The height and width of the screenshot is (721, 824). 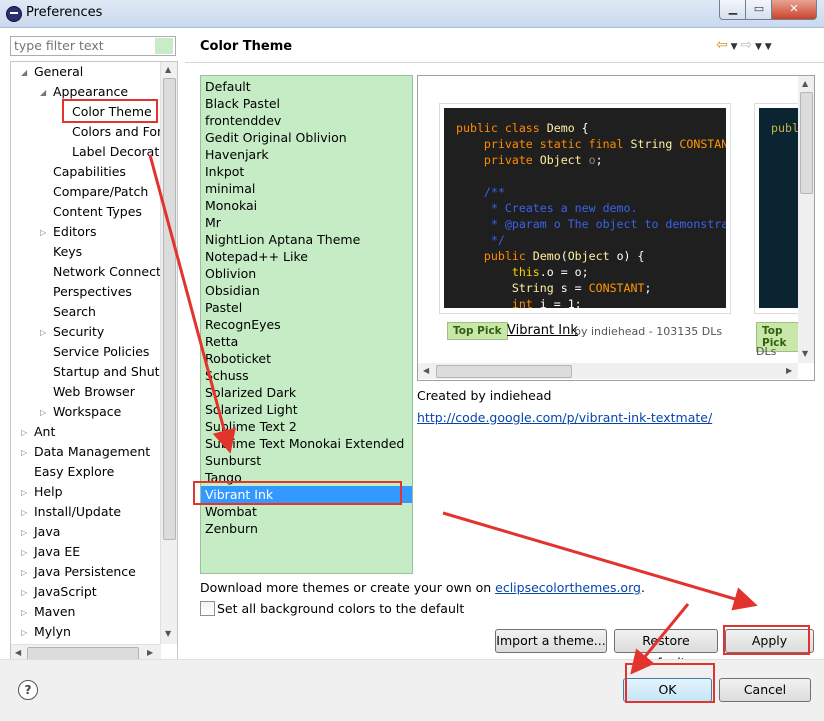 I want to click on arrow-to-ok, so click(x=660, y=639).